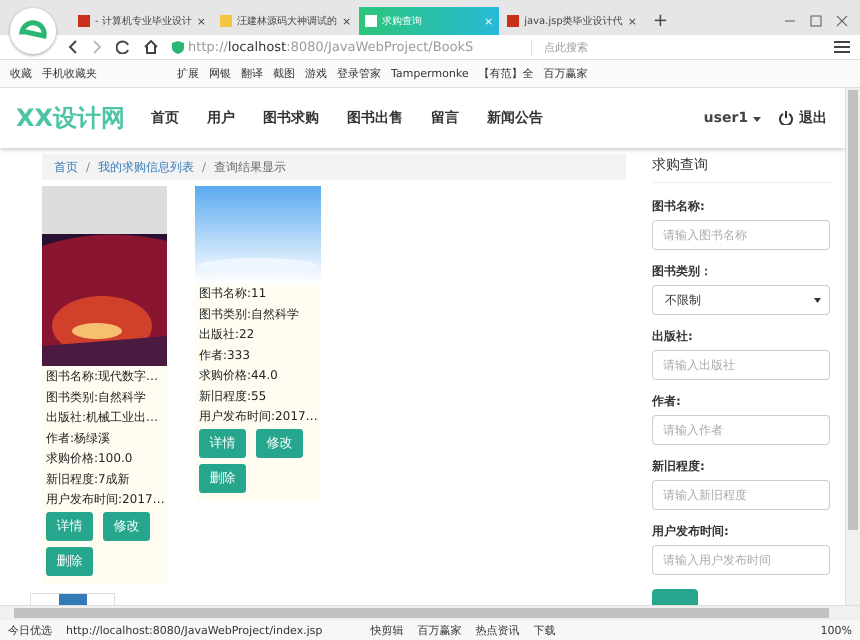  Describe the element at coordinates (497, 630) in the screenshot. I see `status-item: 热点资讯` at that location.